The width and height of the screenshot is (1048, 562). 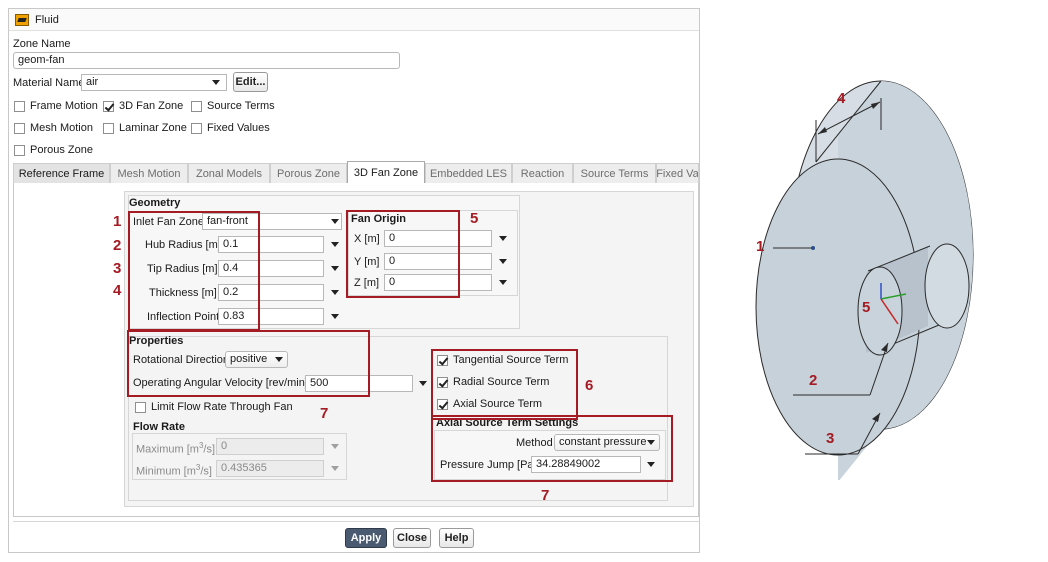 What do you see at coordinates (403, 254) in the screenshot?
I see `callout-box-origin` at bounding box center [403, 254].